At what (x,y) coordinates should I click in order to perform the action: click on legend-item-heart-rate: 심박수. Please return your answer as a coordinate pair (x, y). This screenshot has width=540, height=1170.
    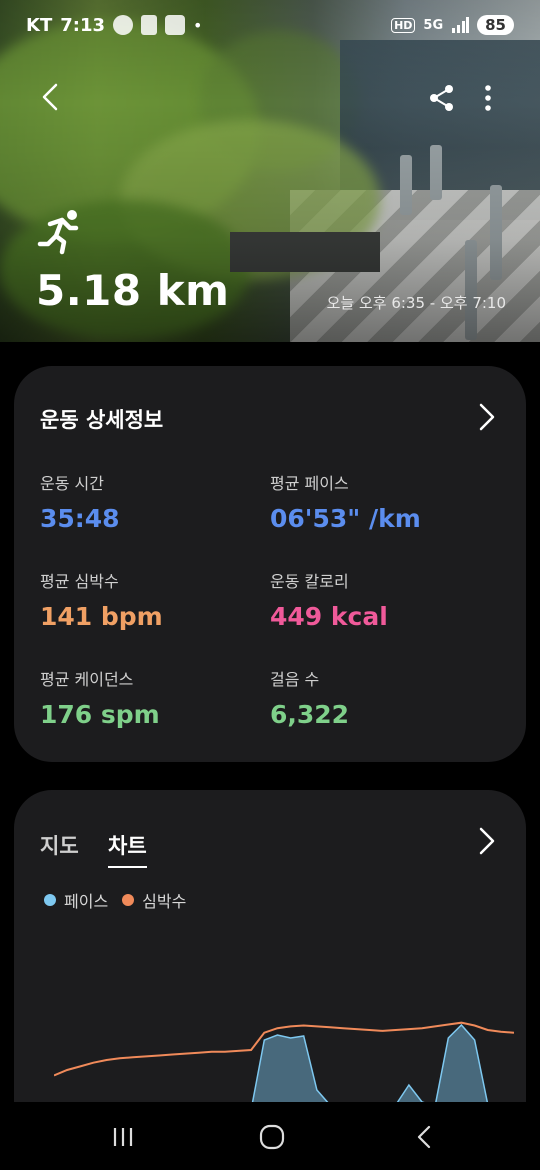
    Looking at the image, I should click on (154, 900).